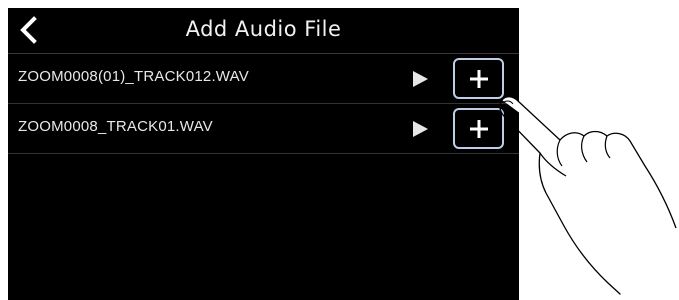 The image size is (679, 300). What do you see at coordinates (133, 76) in the screenshot?
I see `file-name: ZOOM0008(01)_TRACK012.WAV` at bounding box center [133, 76].